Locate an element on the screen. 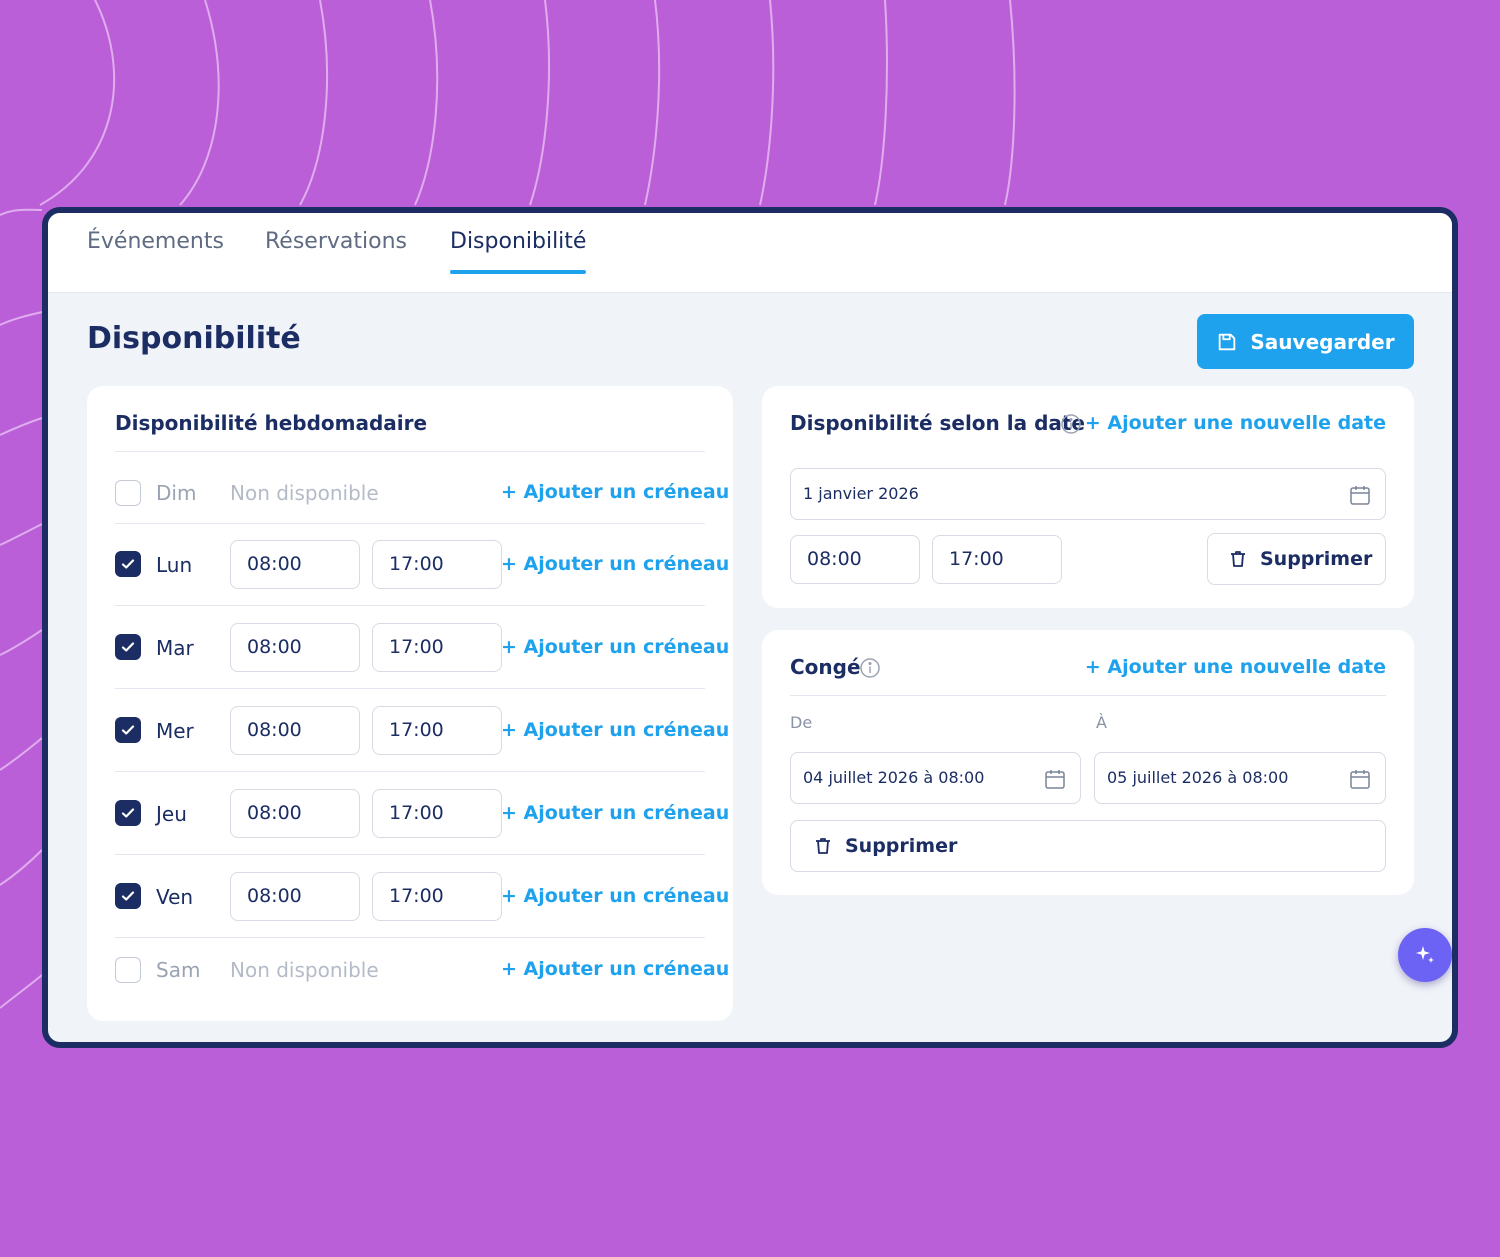 This screenshot has height=1257, width=1500. day-checkbox-thursday is located at coordinates (128, 813).